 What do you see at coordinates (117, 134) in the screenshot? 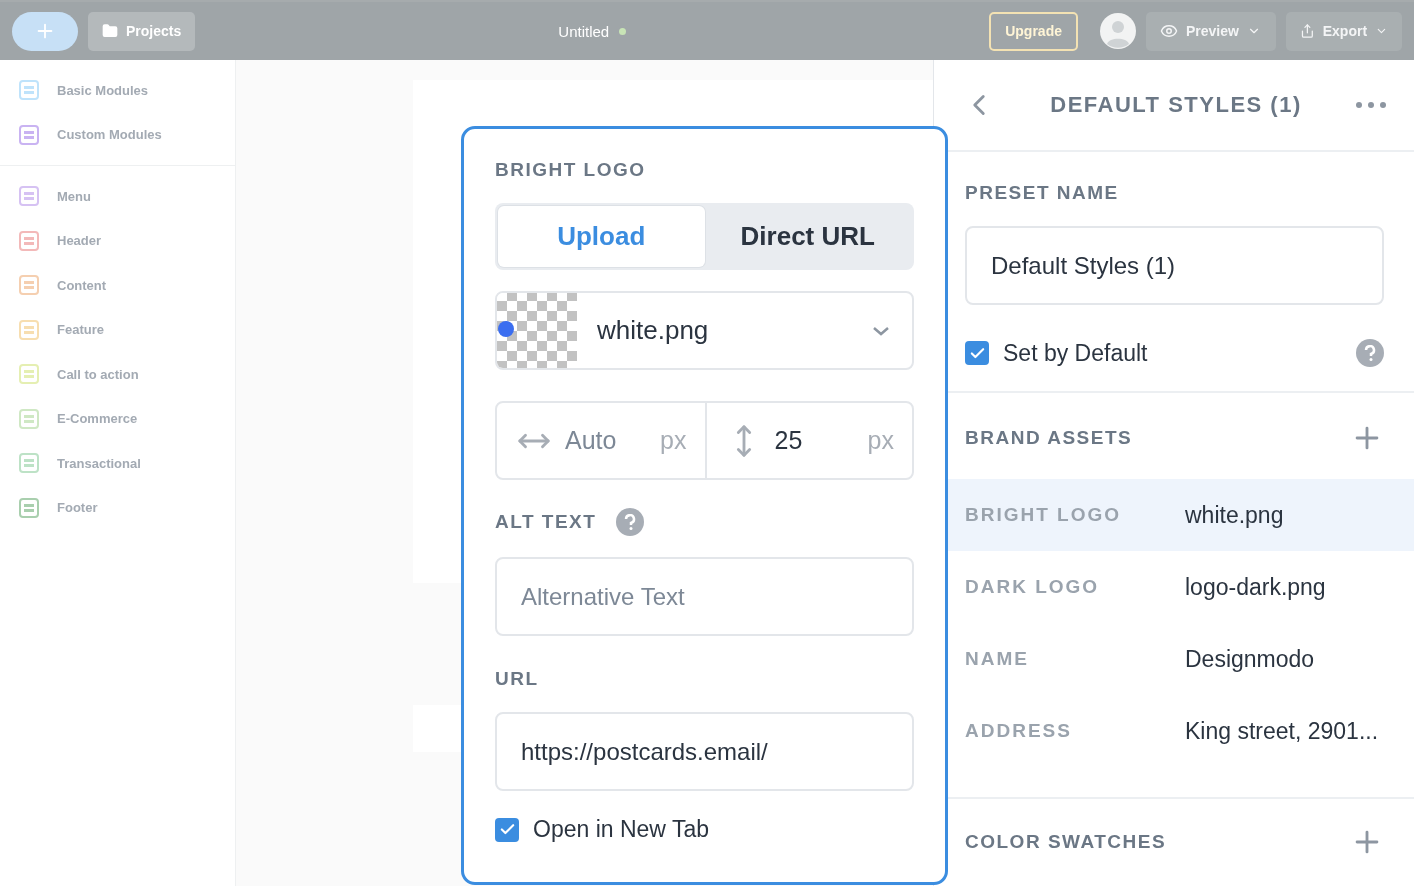
I see `sidebar-item: Custom Modules` at bounding box center [117, 134].